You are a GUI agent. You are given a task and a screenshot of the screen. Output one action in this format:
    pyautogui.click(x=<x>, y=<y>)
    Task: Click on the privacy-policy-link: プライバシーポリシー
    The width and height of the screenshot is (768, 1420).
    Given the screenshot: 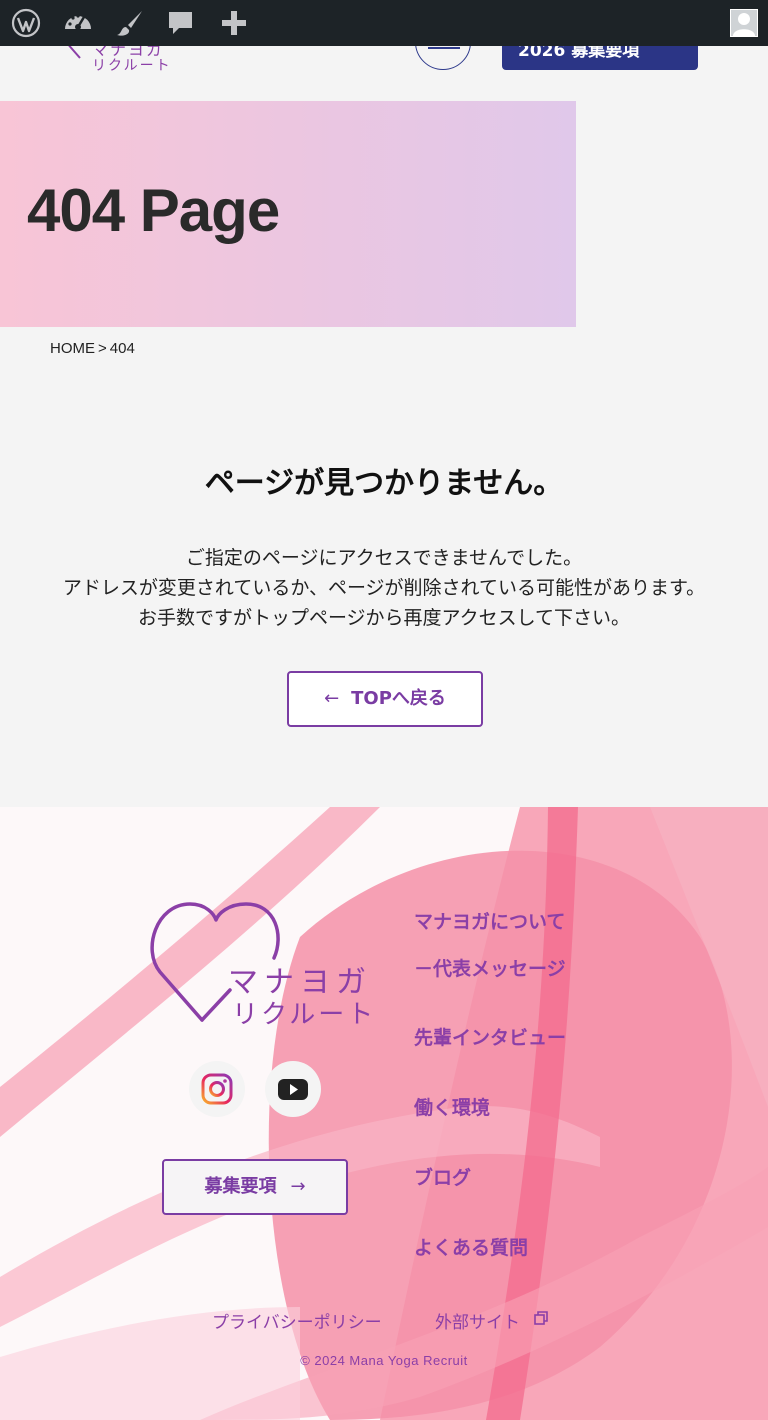 What is the action you would take?
    pyautogui.click(x=297, y=1320)
    